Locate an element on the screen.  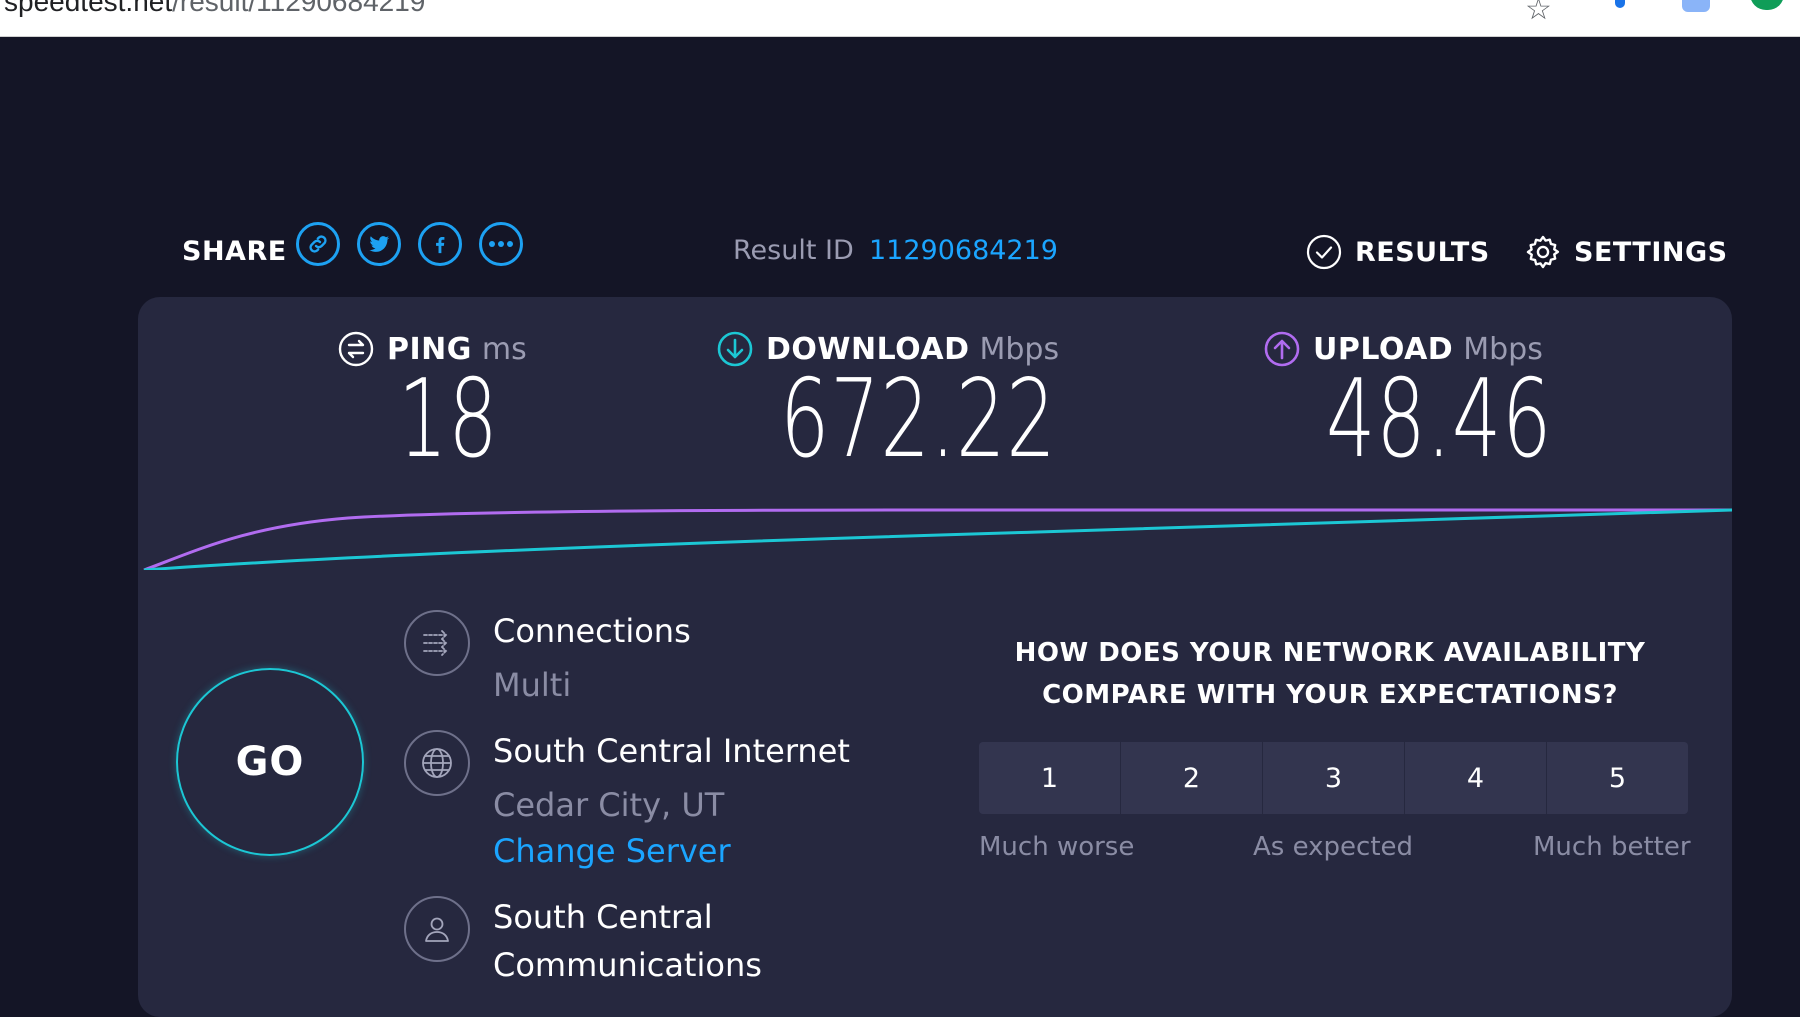
ping-value: 18 is located at coordinates (448, 419).